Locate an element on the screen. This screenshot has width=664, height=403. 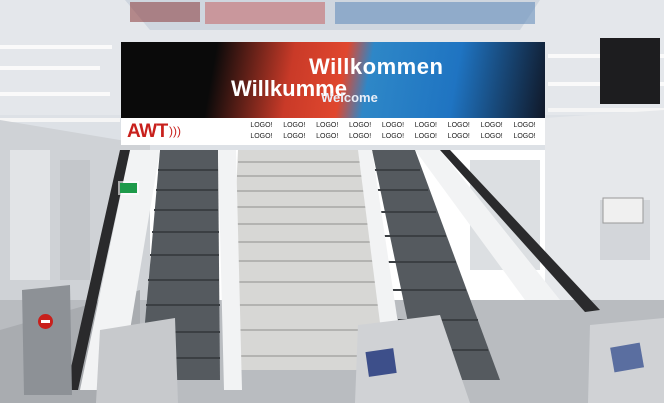
banner-headline-welcome: Welcome is located at coordinates (349, 97).